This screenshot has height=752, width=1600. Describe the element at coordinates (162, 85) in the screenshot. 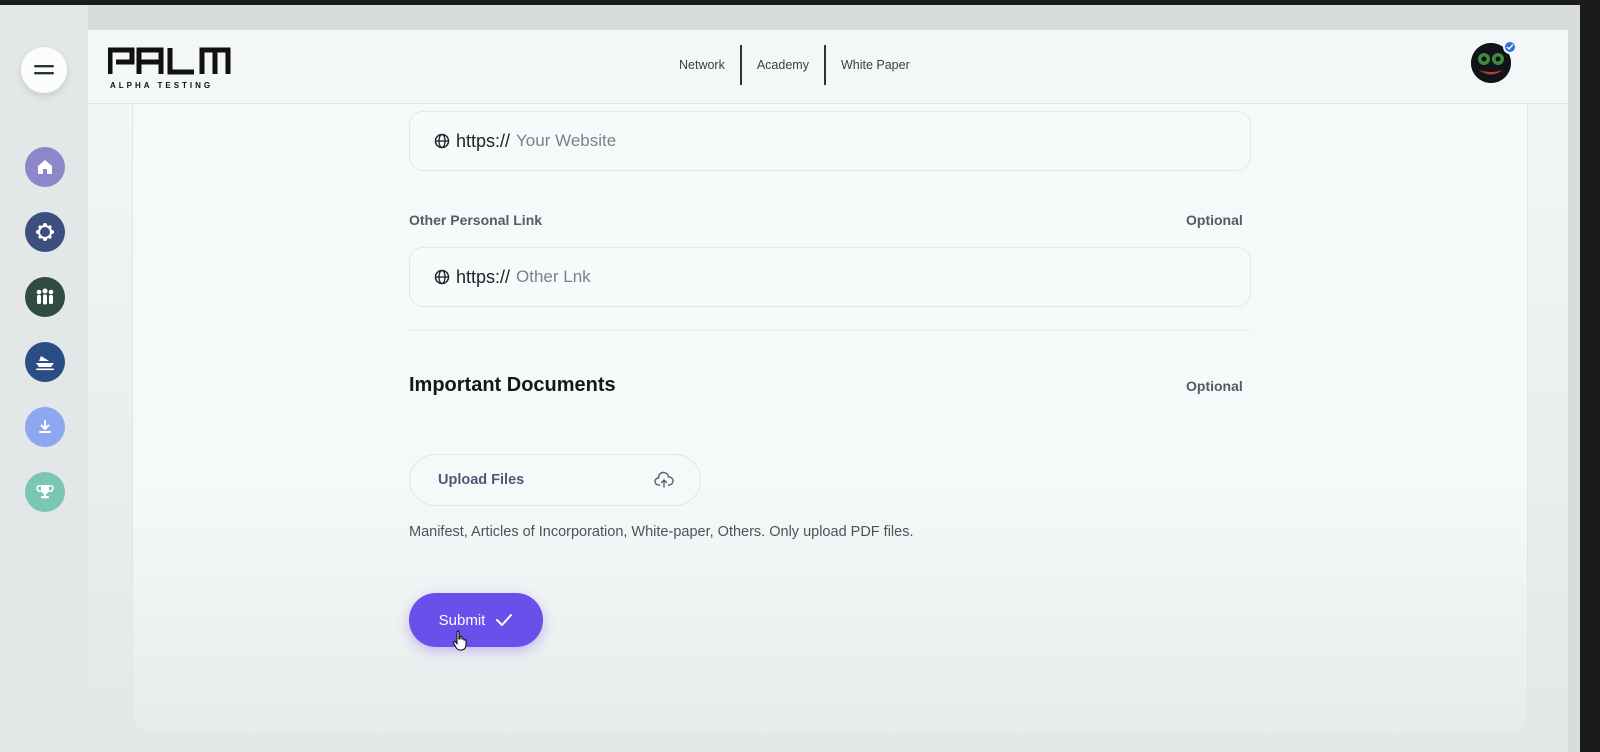

I see `logo-subtitle: ALPHA TESTING` at that location.